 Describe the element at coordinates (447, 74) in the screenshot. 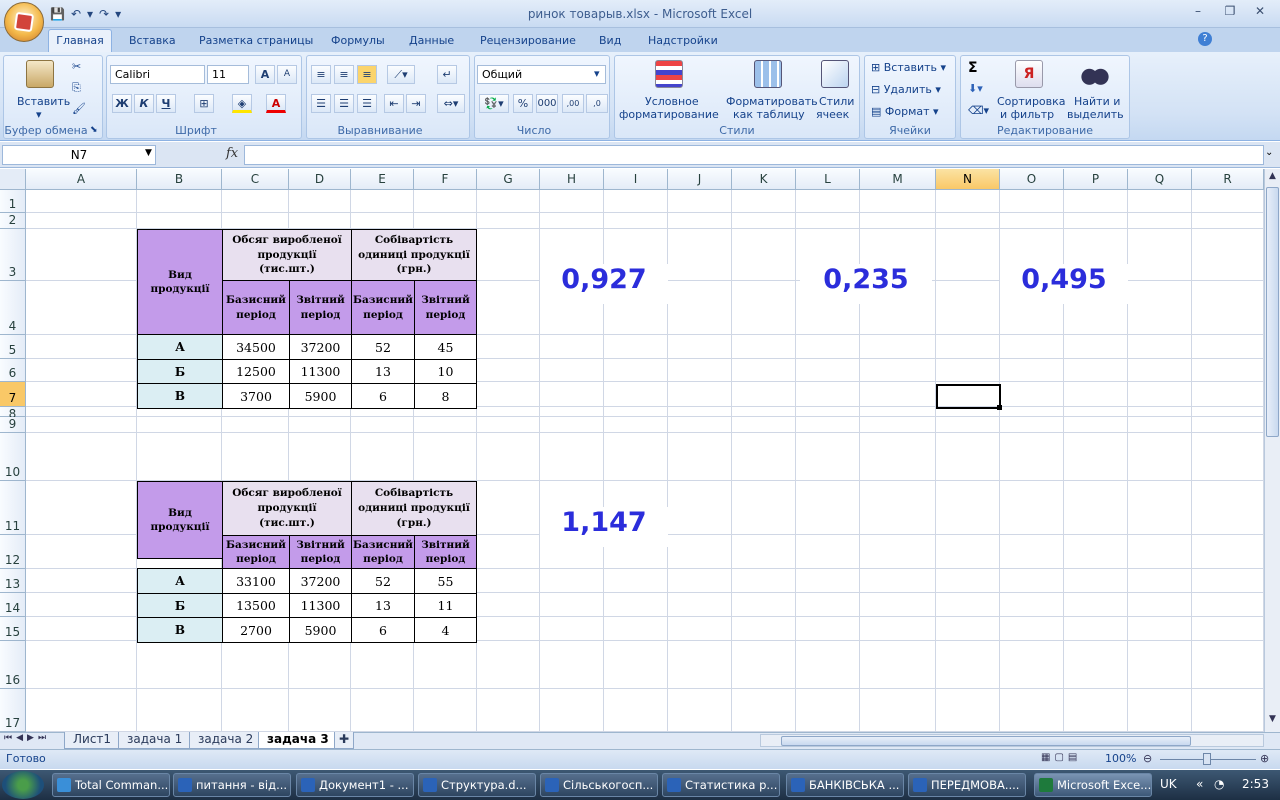

I see `wrap-text-icon: ↵` at that location.